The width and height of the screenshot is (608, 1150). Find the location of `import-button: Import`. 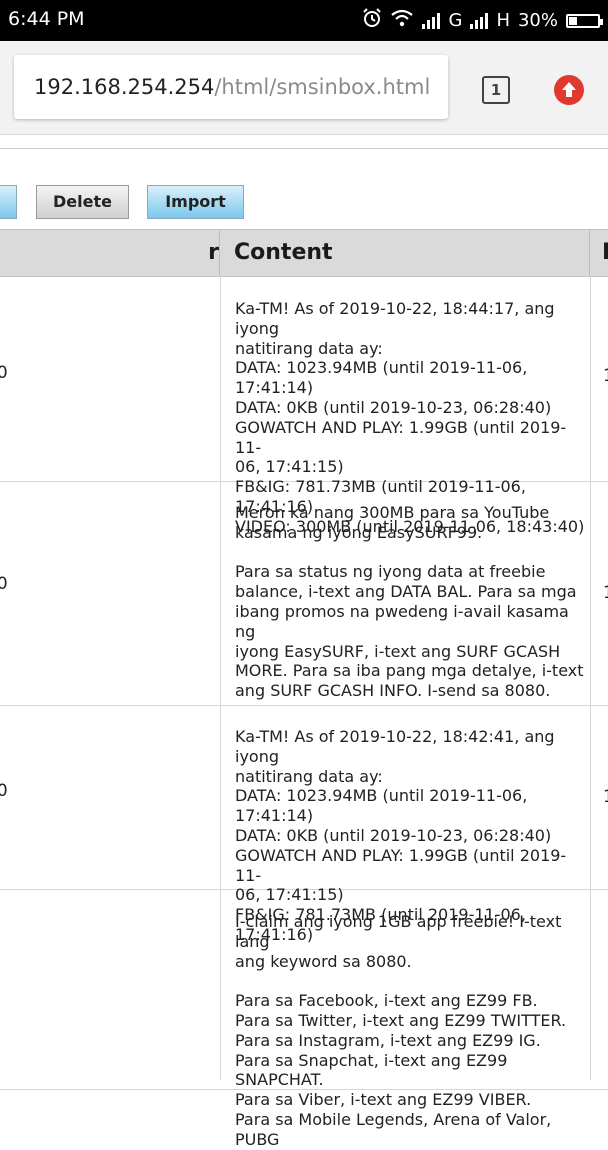

import-button: Import is located at coordinates (195, 202).